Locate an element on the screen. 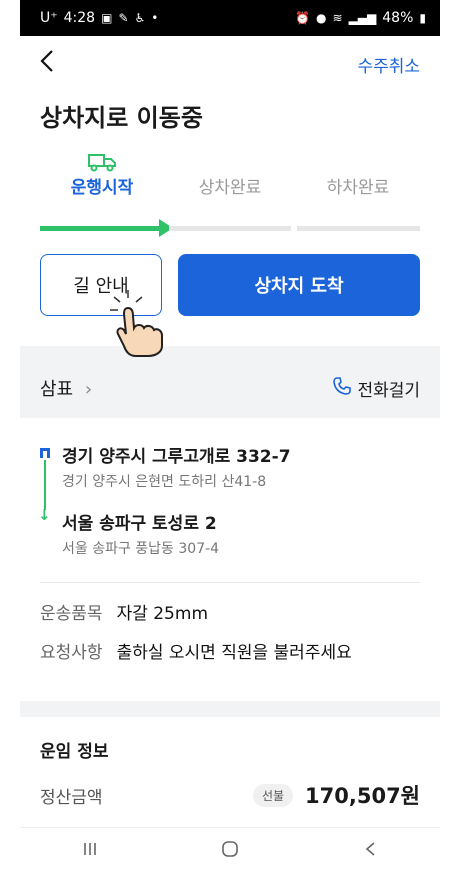 The width and height of the screenshot is (452, 873). shipper-name-link: 삼표 › is located at coordinates (66, 388).